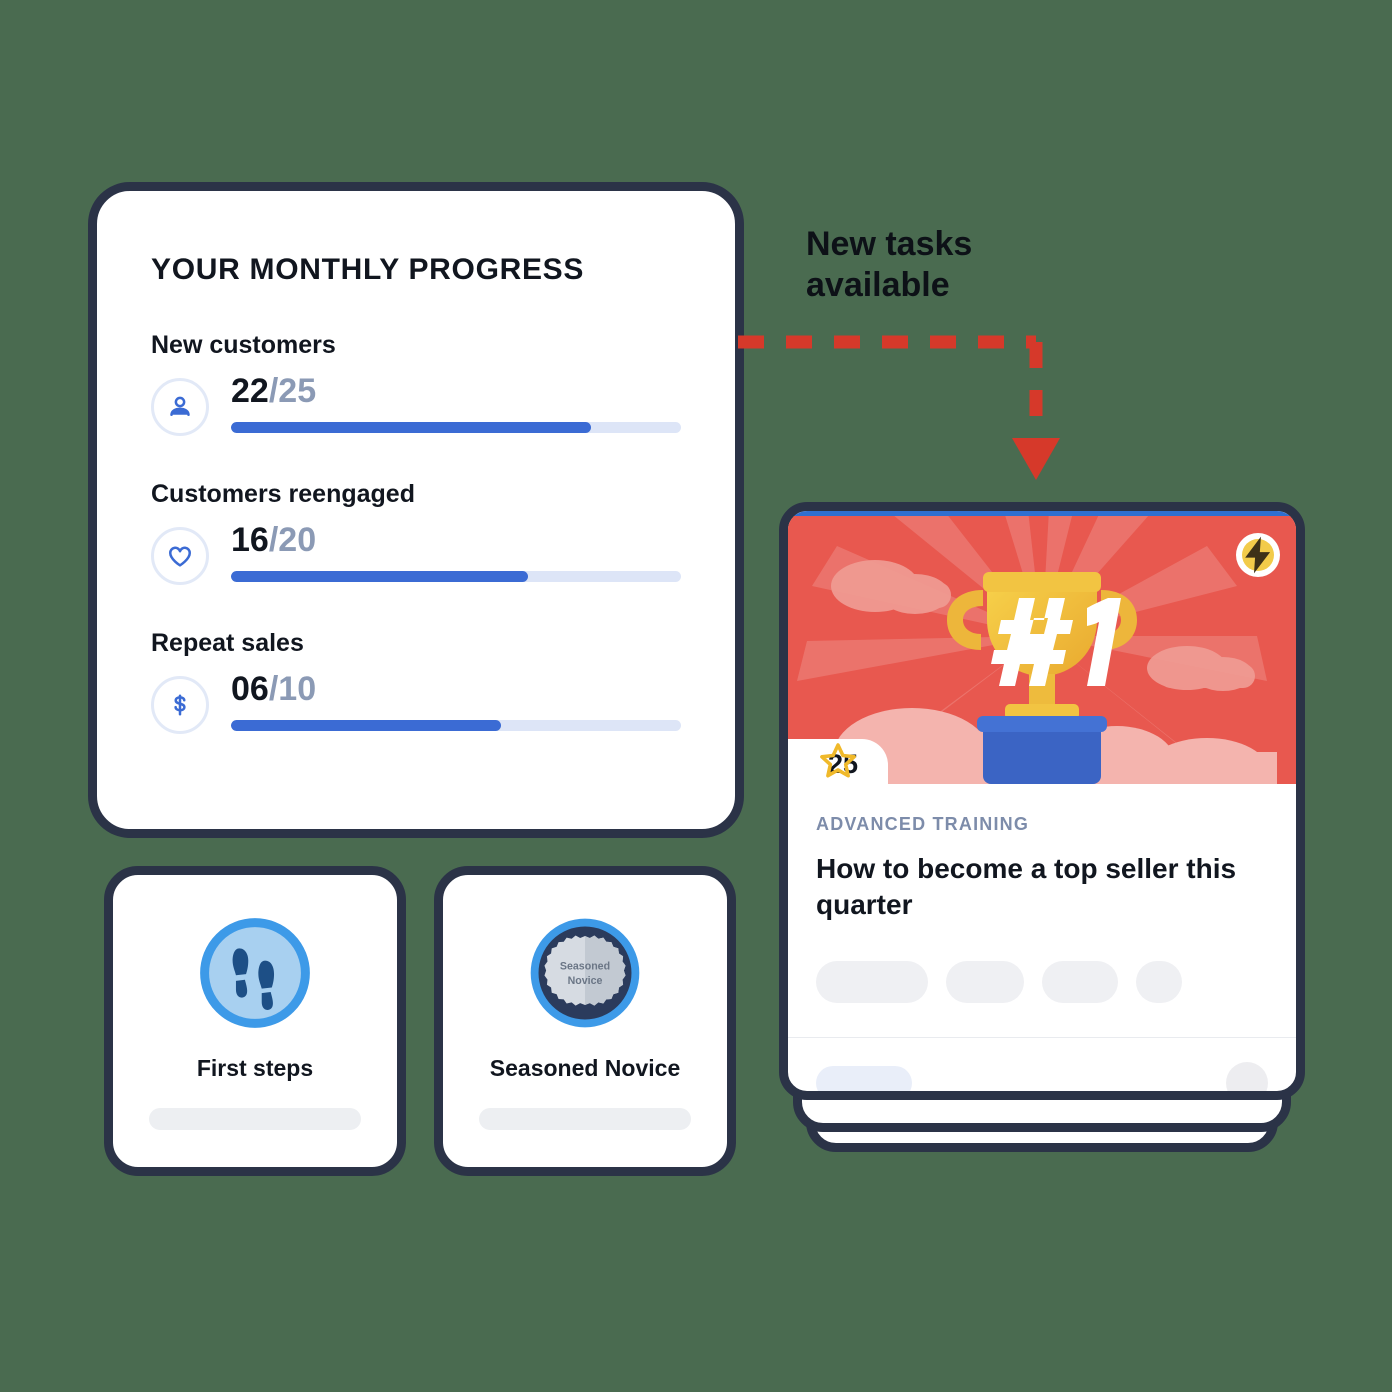  What do you see at coordinates (585, 967) in the screenshot?
I see `medal-text-line1: Seasoned` at bounding box center [585, 967].